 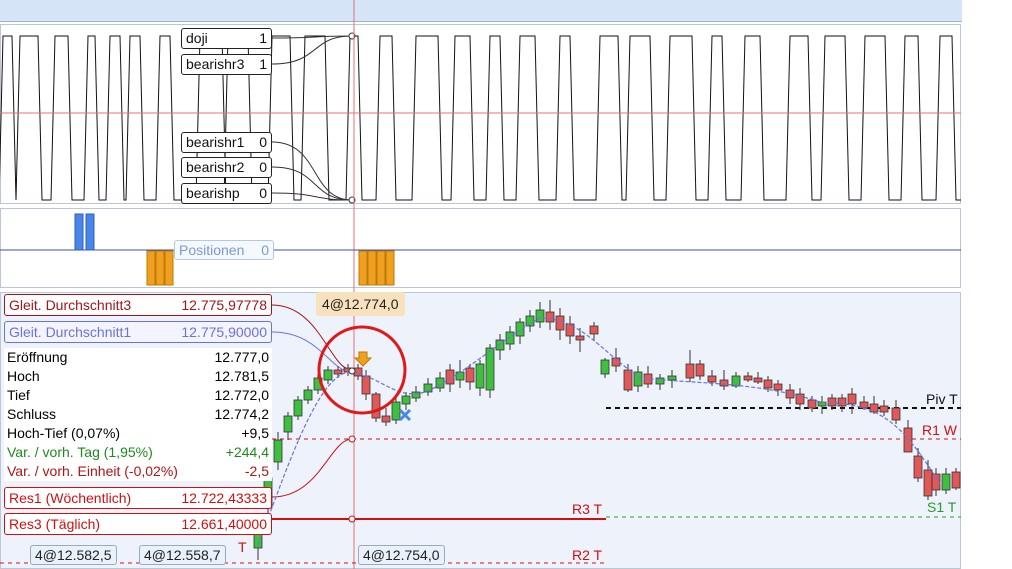 What do you see at coordinates (138, 305) in the screenshot?
I see `moving-average-3-label: Gleit. Durchschnitt3 12.775,97778` at bounding box center [138, 305].